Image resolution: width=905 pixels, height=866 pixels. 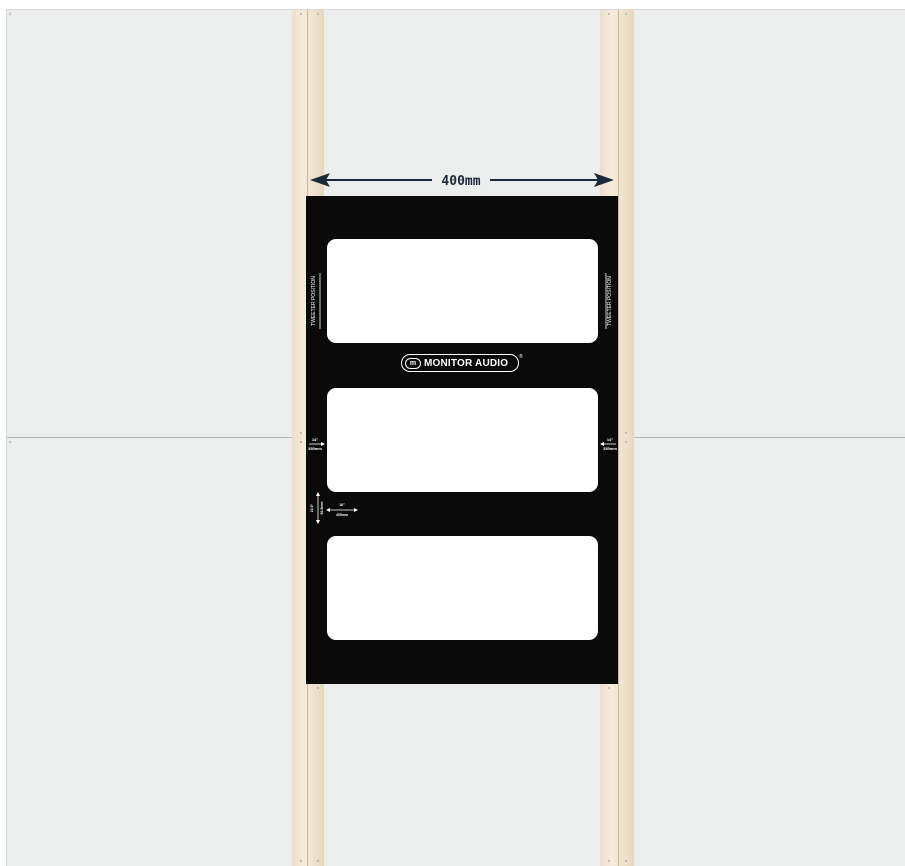 What do you see at coordinates (318, 494) in the screenshot?
I see `spacing-vertical-arrow-up` at bounding box center [318, 494].